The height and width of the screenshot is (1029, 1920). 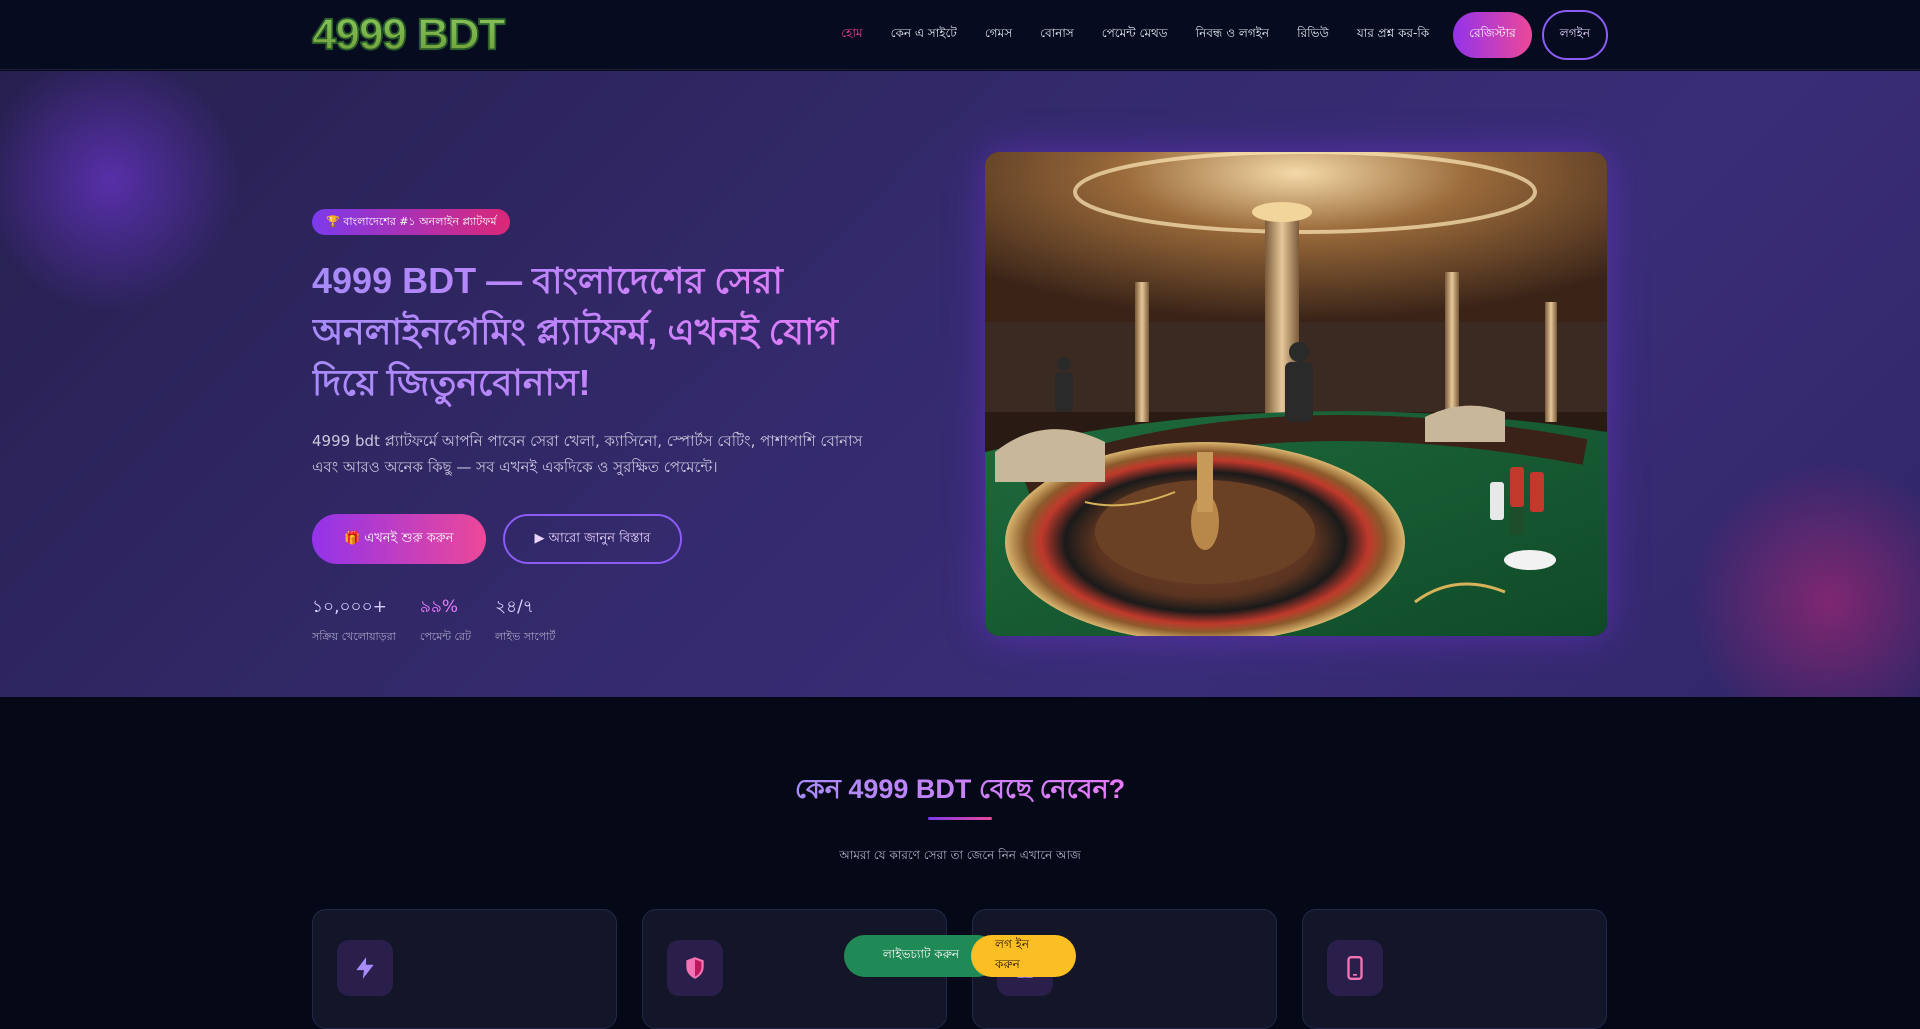 What do you see at coordinates (1492, 35) in the screenshot?
I see `register-button: রেজিস্টার` at bounding box center [1492, 35].